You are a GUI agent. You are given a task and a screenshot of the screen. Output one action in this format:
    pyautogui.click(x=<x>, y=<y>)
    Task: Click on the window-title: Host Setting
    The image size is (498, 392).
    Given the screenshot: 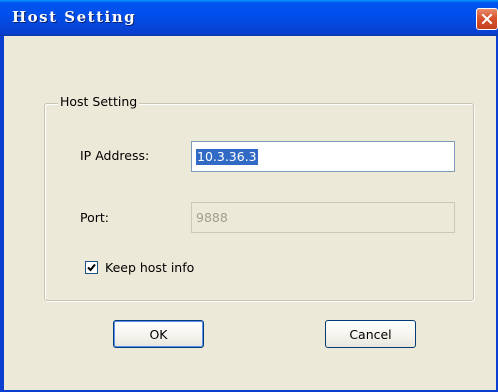 What is the action you would take?
    pyautogui.click(x=74, y=17)
    